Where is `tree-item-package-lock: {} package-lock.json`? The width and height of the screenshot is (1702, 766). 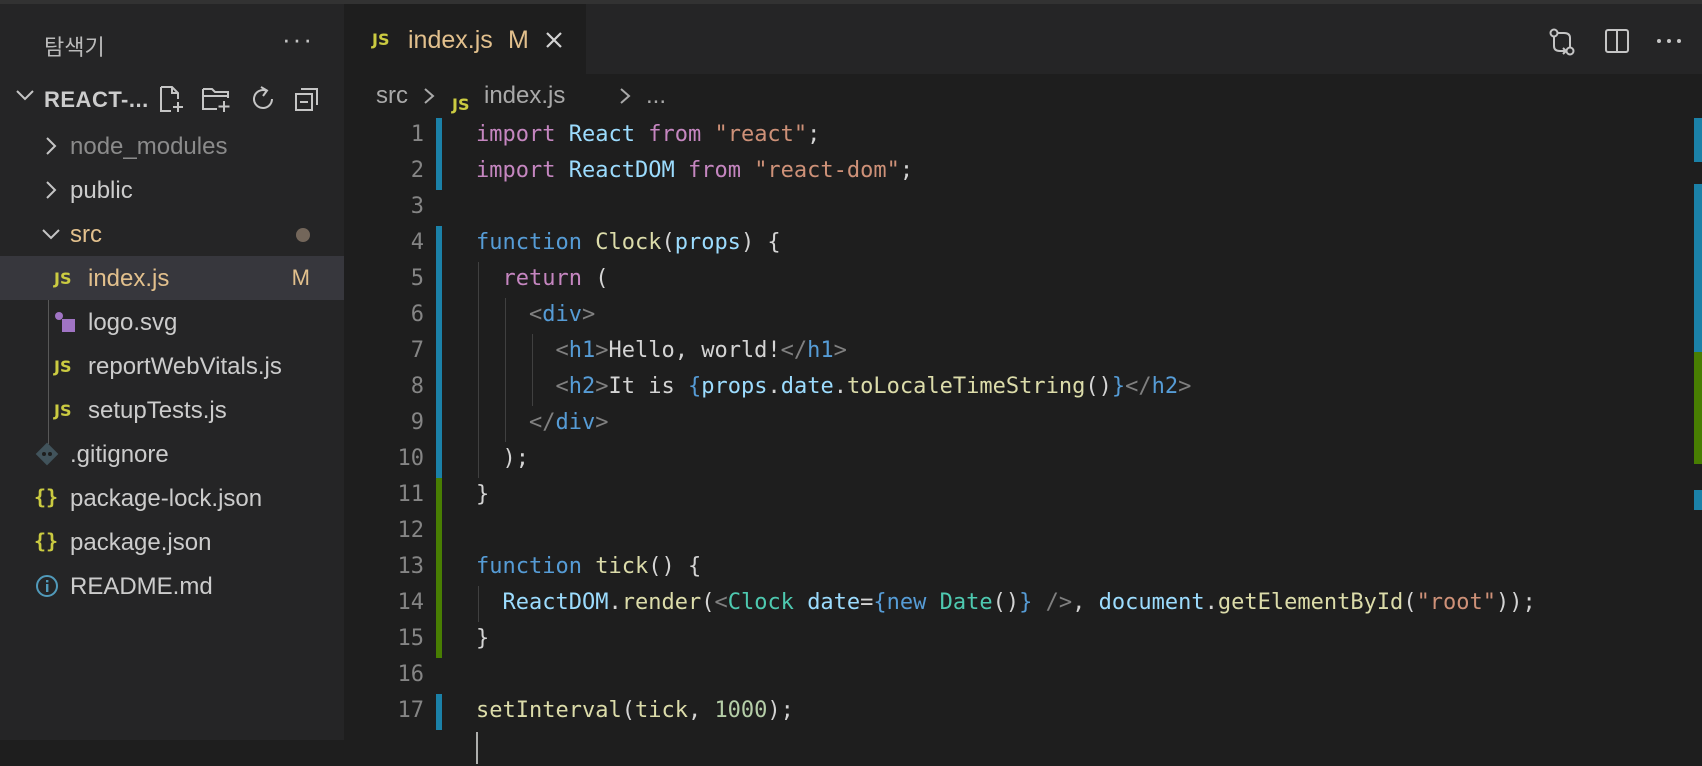 tree-item-package-lock: {} package-lock.json is located at coordinates (172, 498).